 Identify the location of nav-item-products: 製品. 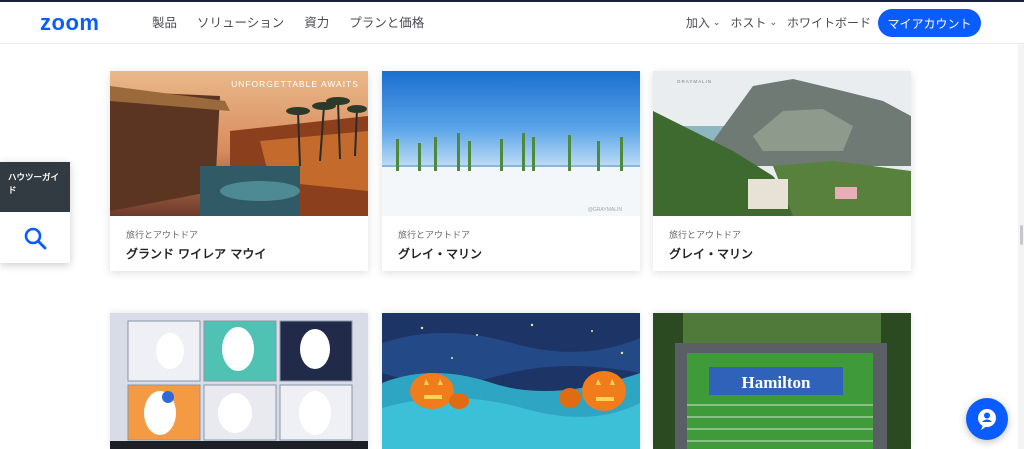
(164, 23).